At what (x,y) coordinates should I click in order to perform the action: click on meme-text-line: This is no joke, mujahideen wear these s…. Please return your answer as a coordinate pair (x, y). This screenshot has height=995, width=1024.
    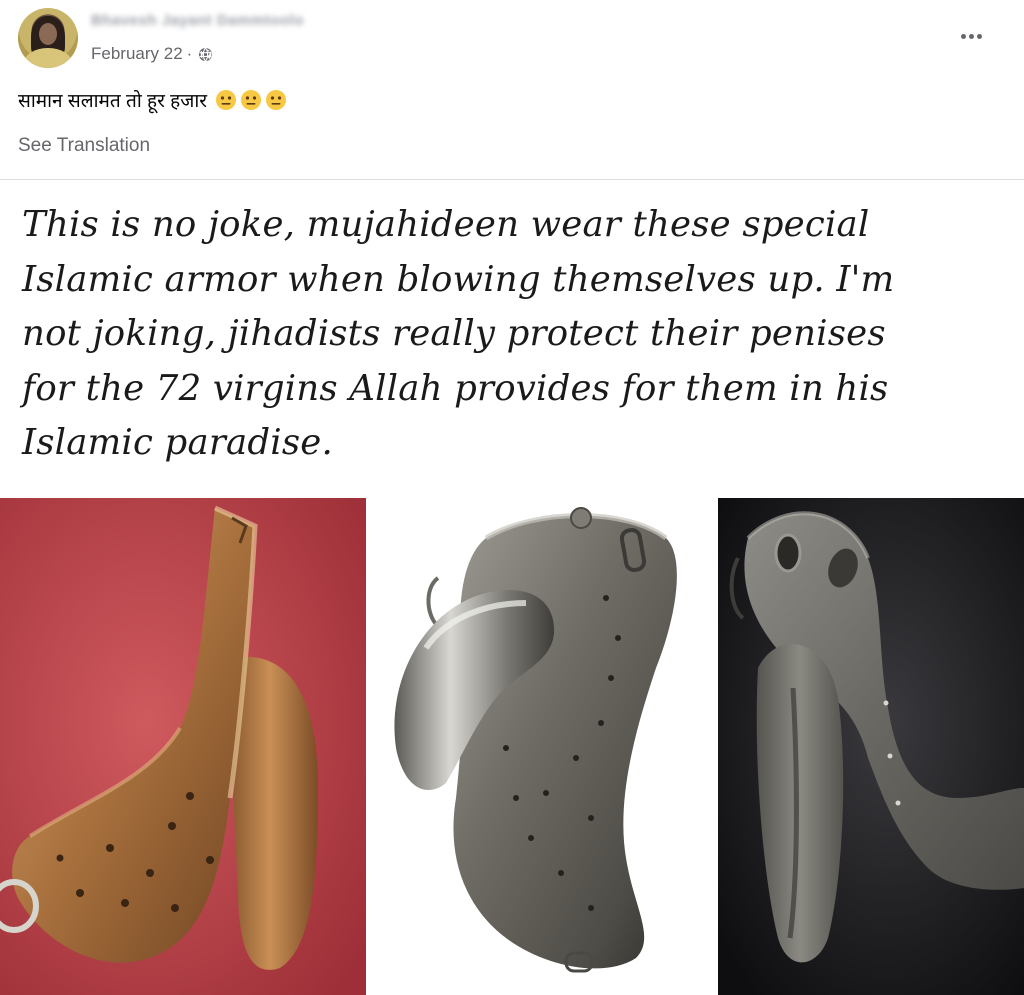
    Looking at the image, I should click on (446, 224).